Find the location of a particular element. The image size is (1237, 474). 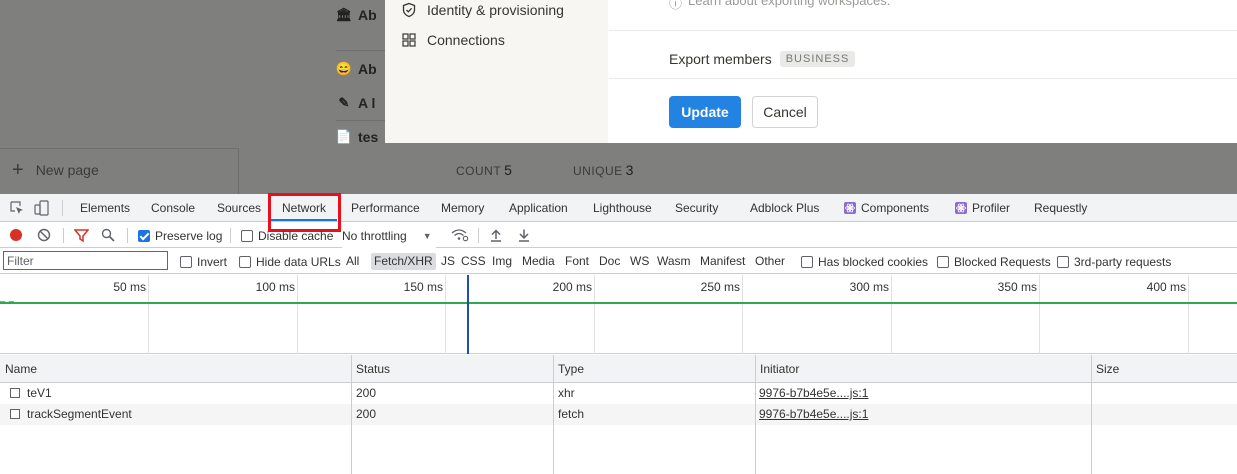

tab-components: Components is located at coordinates (886, 208).